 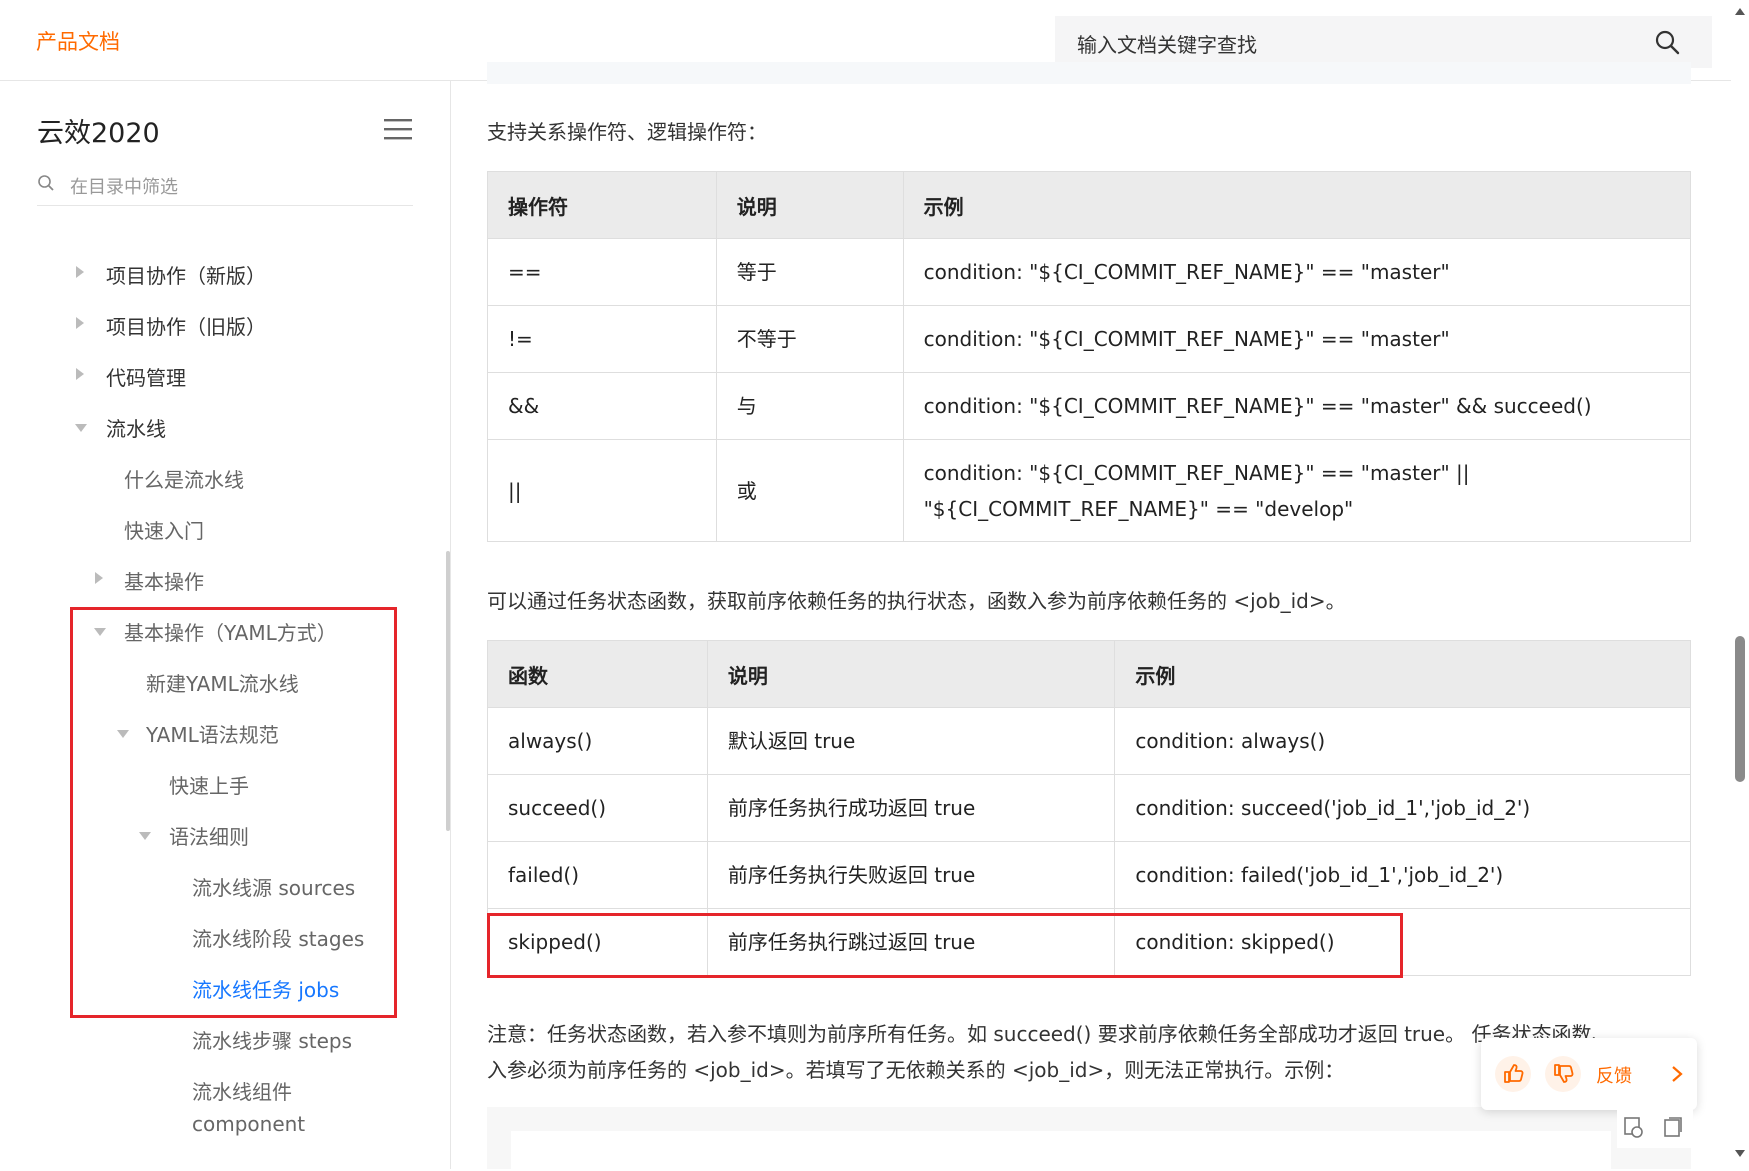 I want to click on code-block-inner, so click(x=1061, y=1151).